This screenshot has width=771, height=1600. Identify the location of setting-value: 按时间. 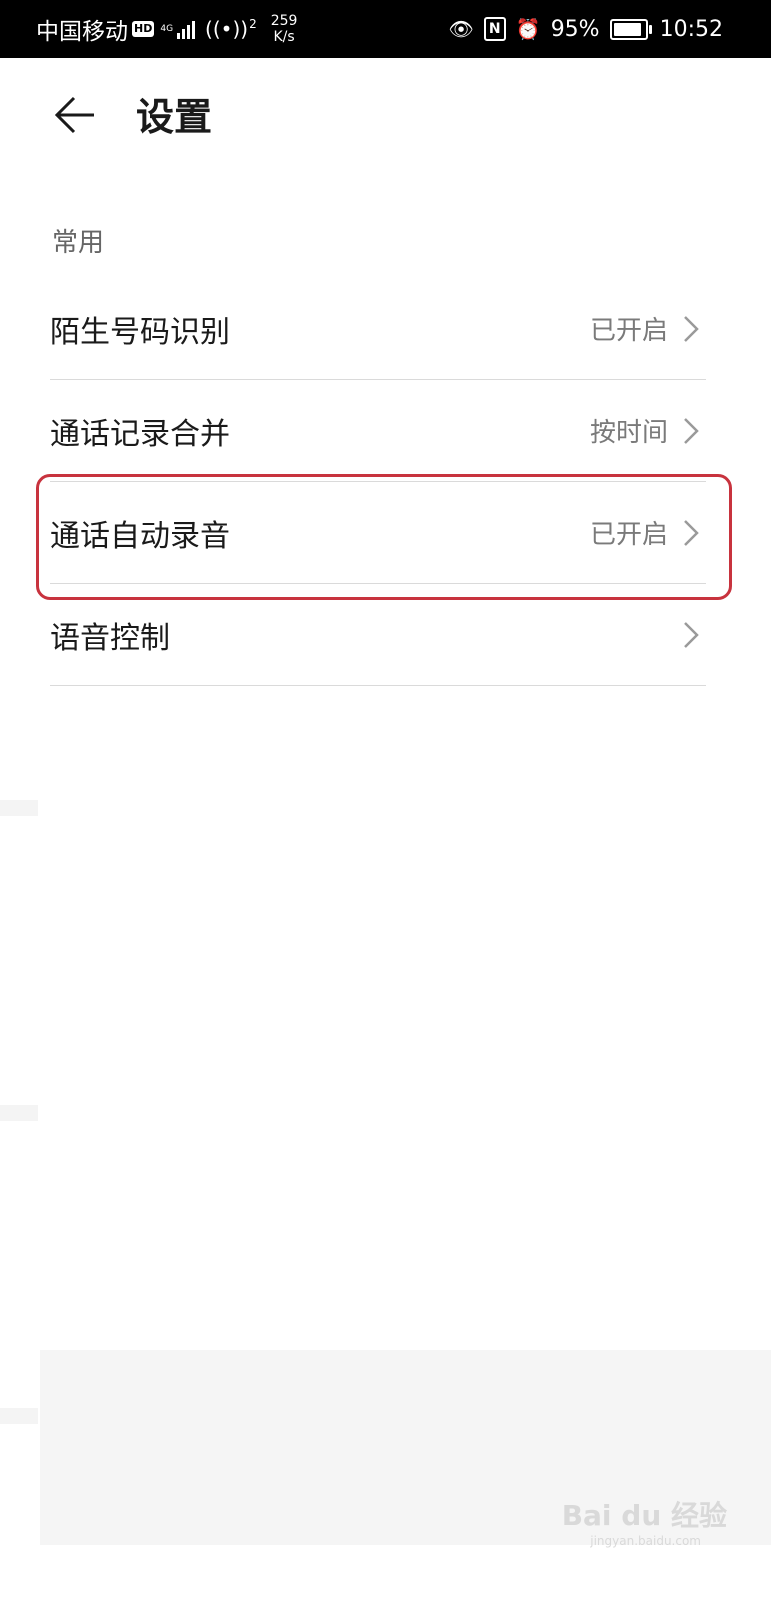
(628, 433).